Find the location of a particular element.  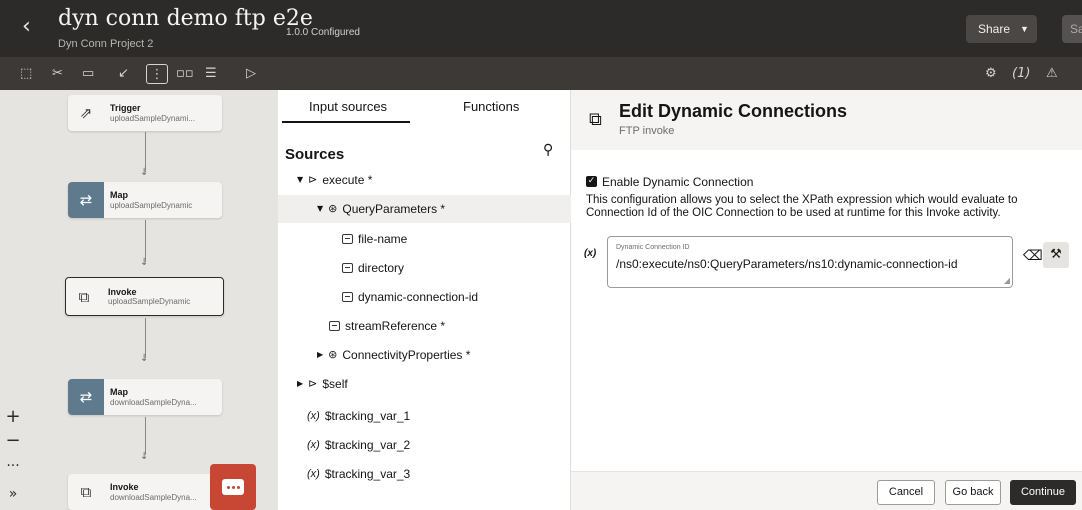

cancel-button: Cancel is located at coordinates (906, 492).